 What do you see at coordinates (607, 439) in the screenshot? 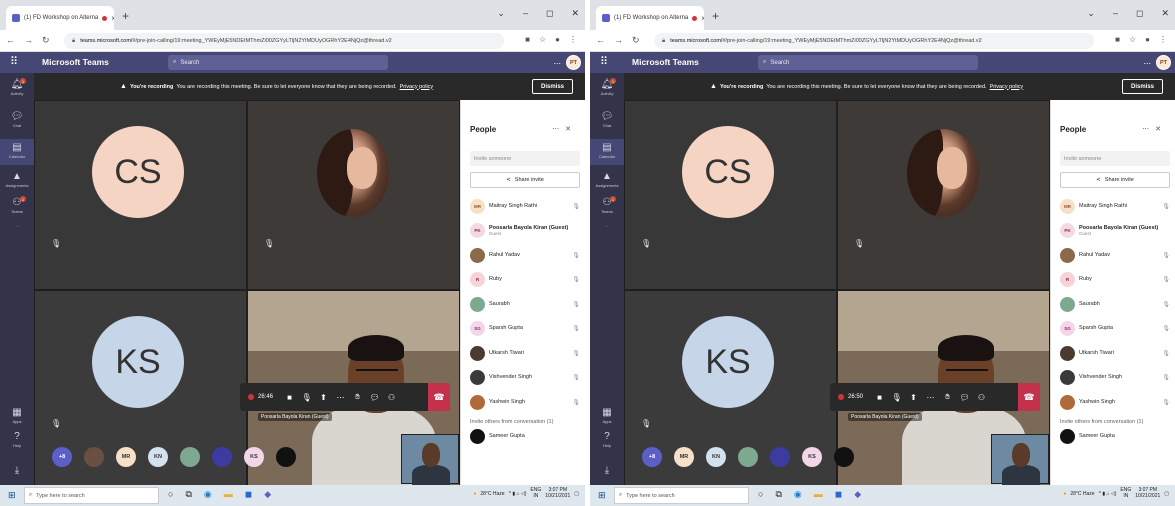
I see `rail-item-help: ? Help` at bounding box center [607, 439].